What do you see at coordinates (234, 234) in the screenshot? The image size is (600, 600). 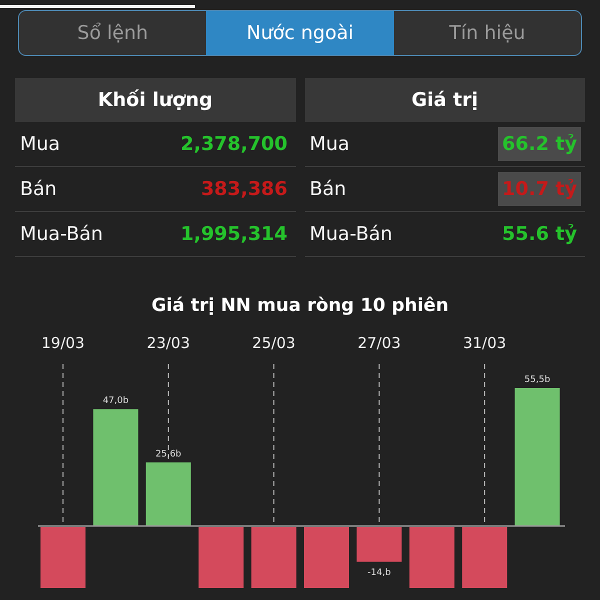 I see `row-value: 1,995,314` at bounding box center [234, 234].